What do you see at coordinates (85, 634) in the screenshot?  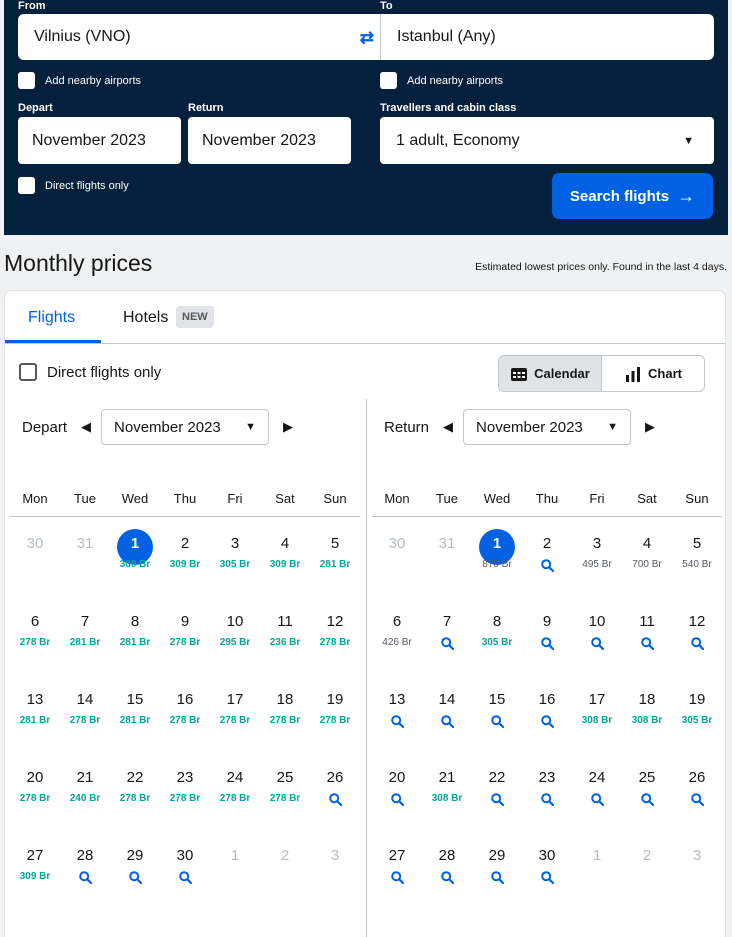 I see `calendar-day: 7 281 Br` at bounding box center [85, 634].